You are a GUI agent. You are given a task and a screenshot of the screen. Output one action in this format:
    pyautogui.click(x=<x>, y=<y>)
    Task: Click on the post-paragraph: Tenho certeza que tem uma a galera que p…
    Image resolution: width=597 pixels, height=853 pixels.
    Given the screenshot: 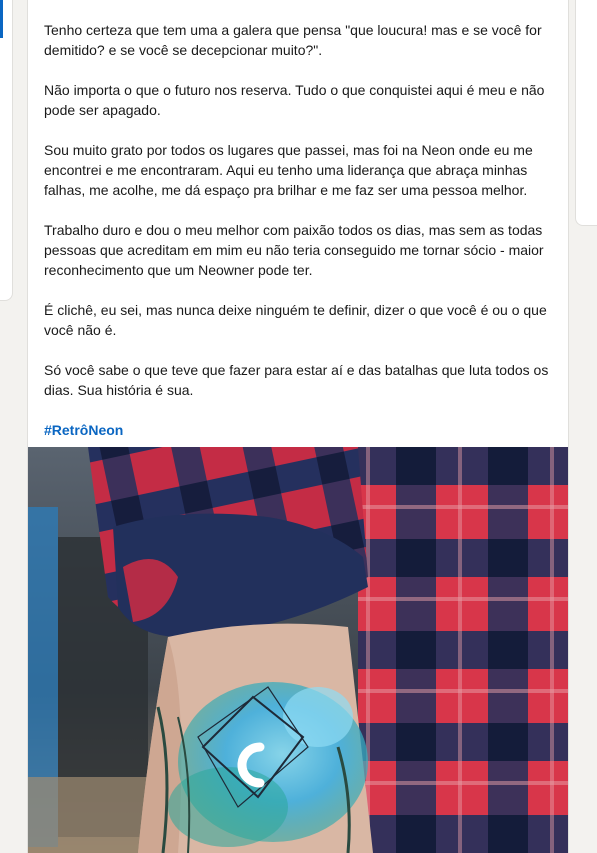 What is the action you would take?
    pyautogui.click(x=293, y=40)
    